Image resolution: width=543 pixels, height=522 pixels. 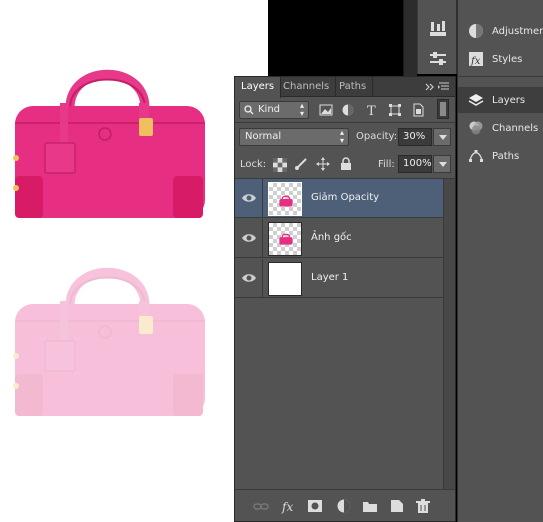 I want to click on tool-presets-icon, so click(x=438, y=59).